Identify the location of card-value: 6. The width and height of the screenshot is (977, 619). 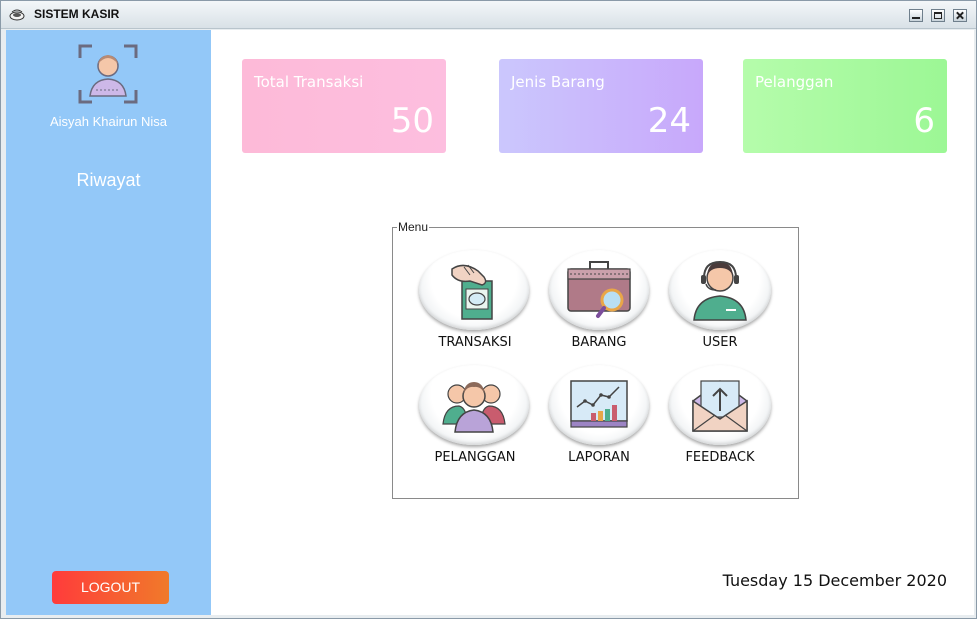
(924, 121).